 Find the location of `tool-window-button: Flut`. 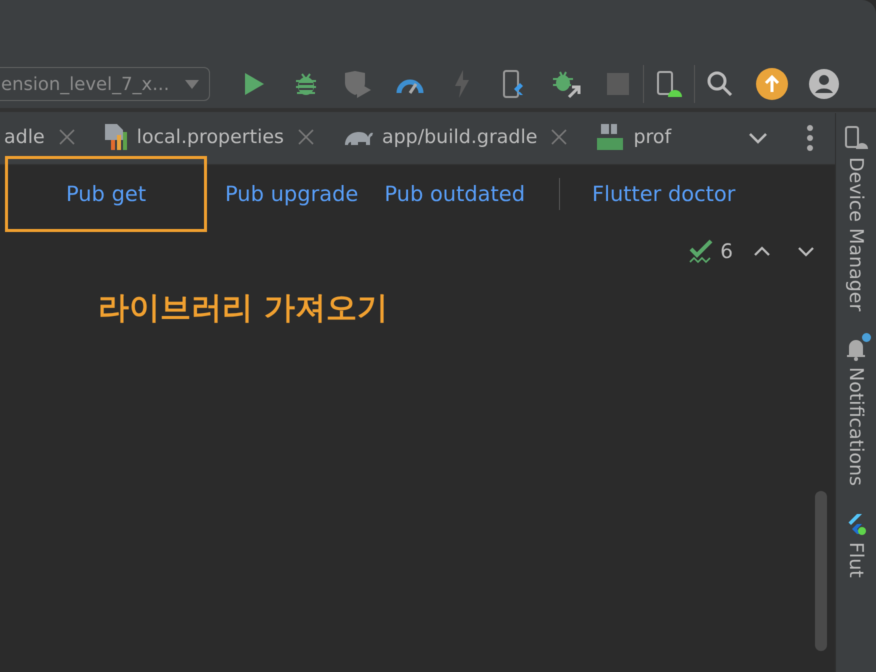

tool-window-button: Flut is located at coordinates (856, 545).